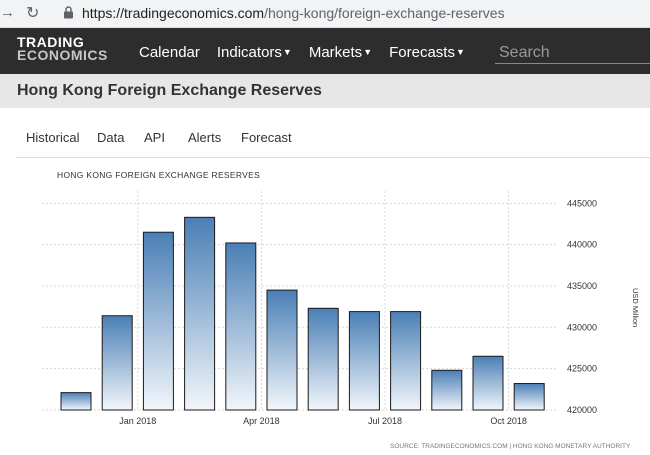 The image size is (650, 455). Describe the element at coordinates (335, 52) in the screenshot. I see `nav-markets-label: Markets` at that location.